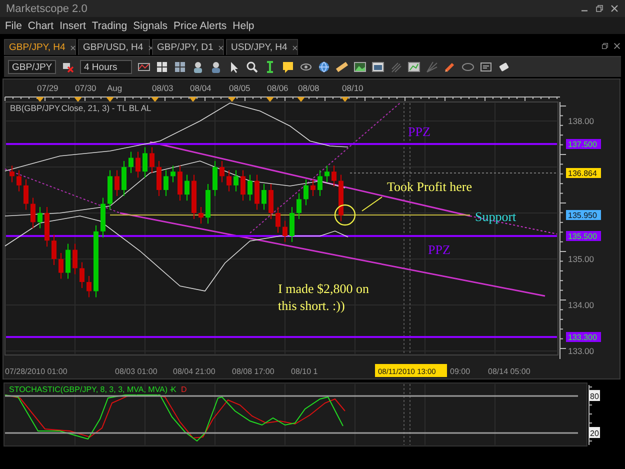 The image size is (625, 469). Describe the element at coordinates (583, 173) in the screenshot. I see `price-marker: 136.864` at that location.